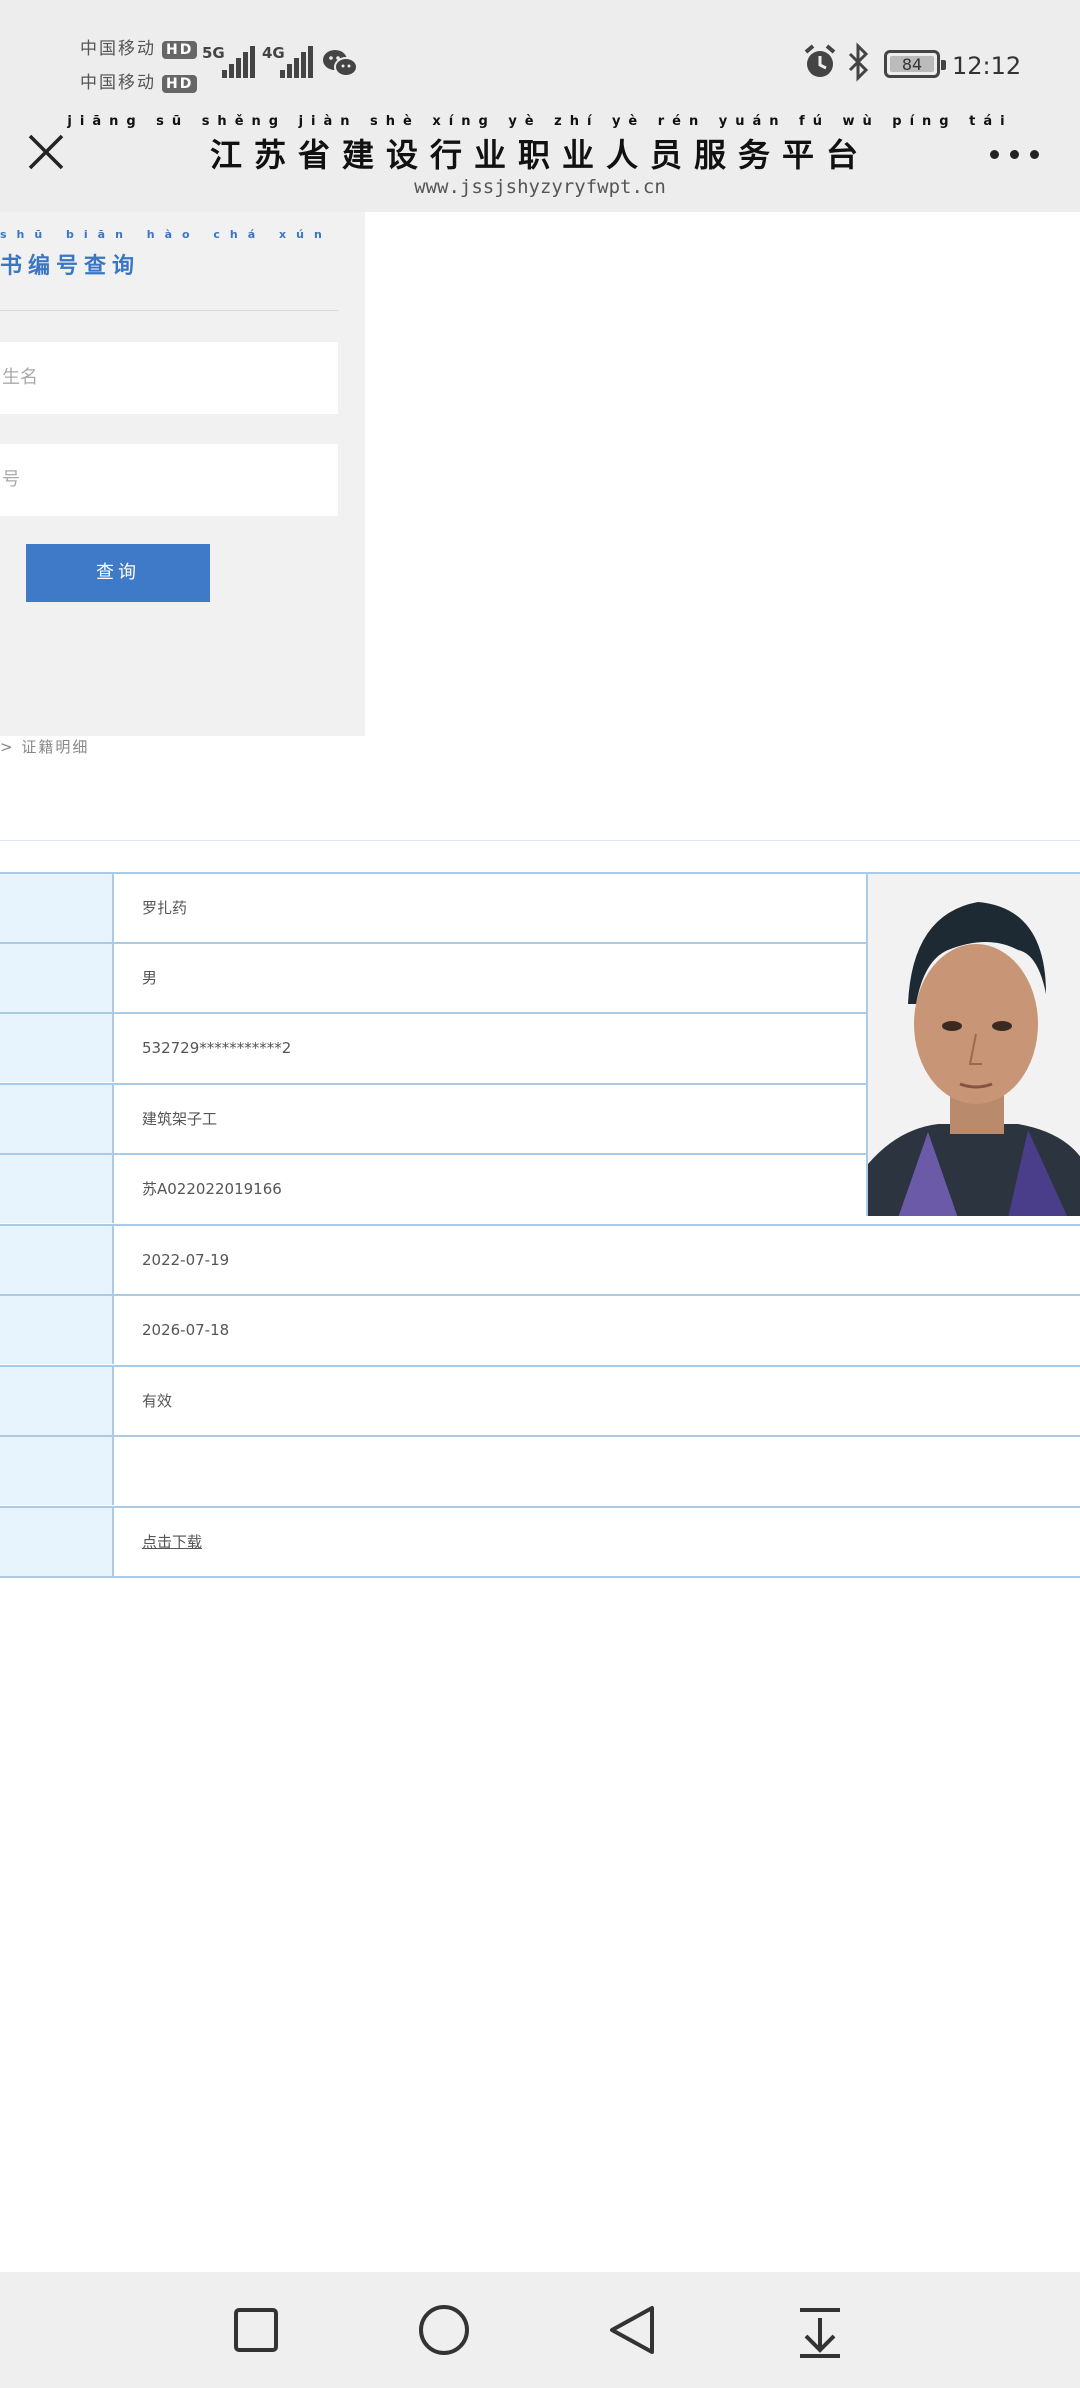  I want to click on status-time: 12:12, so click(987, 66).